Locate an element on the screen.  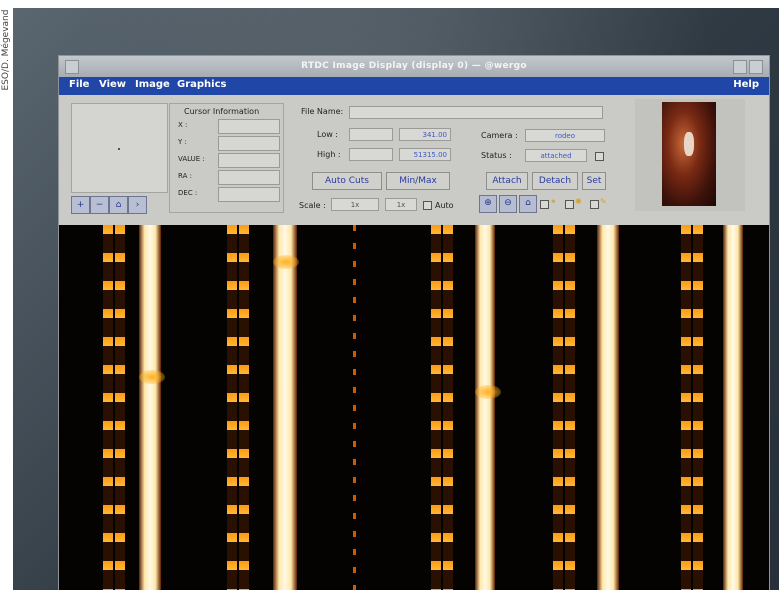
high-input is located at coordinates (371, 154).